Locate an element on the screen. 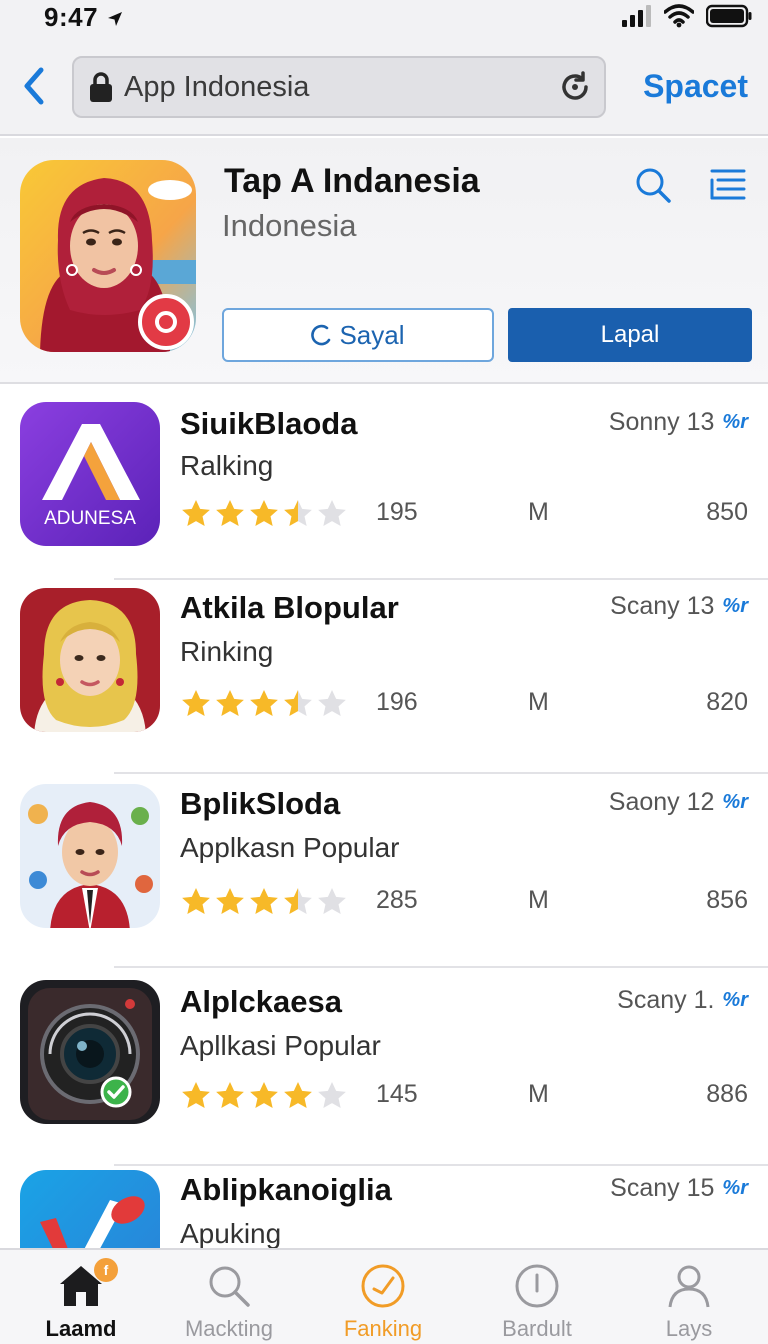 The height and width of the screenshot is (1344, 768). app-meta-text: Scany 1. is located at coordinates (666, 1000).